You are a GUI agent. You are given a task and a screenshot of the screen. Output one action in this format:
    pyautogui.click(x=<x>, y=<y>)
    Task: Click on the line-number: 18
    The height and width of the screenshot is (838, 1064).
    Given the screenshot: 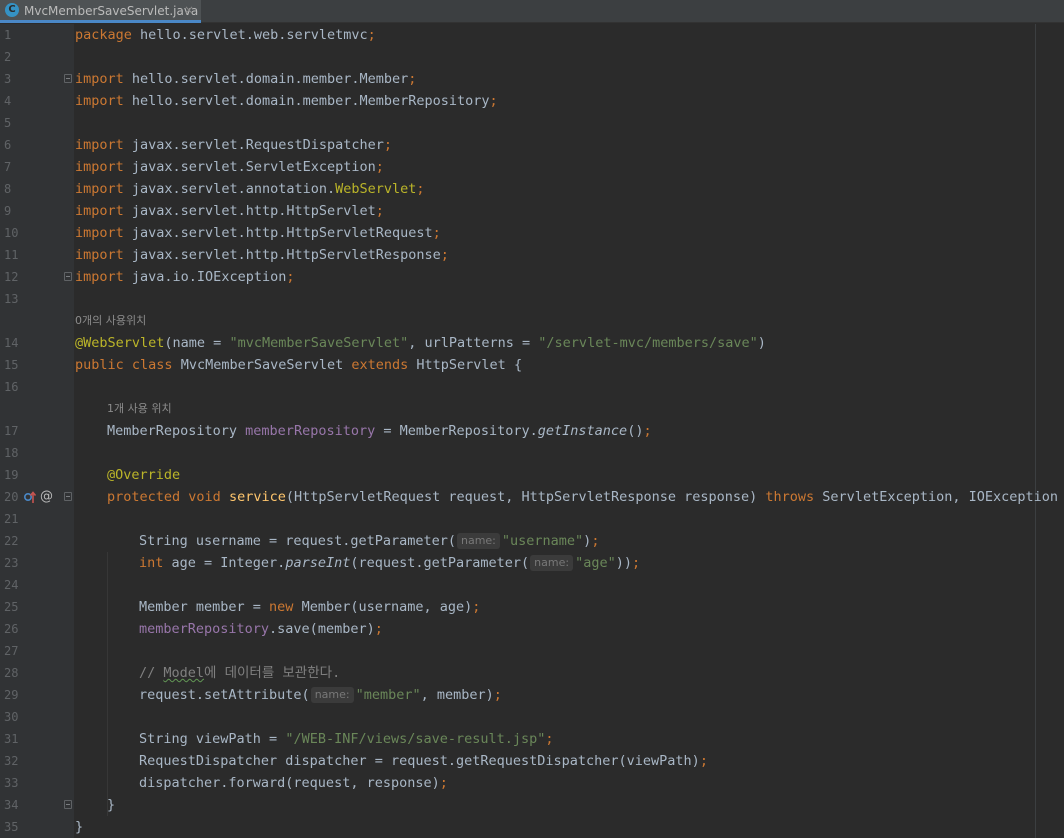 What is the action you would take?
    pyautogui.click(x=11, y=453)
    